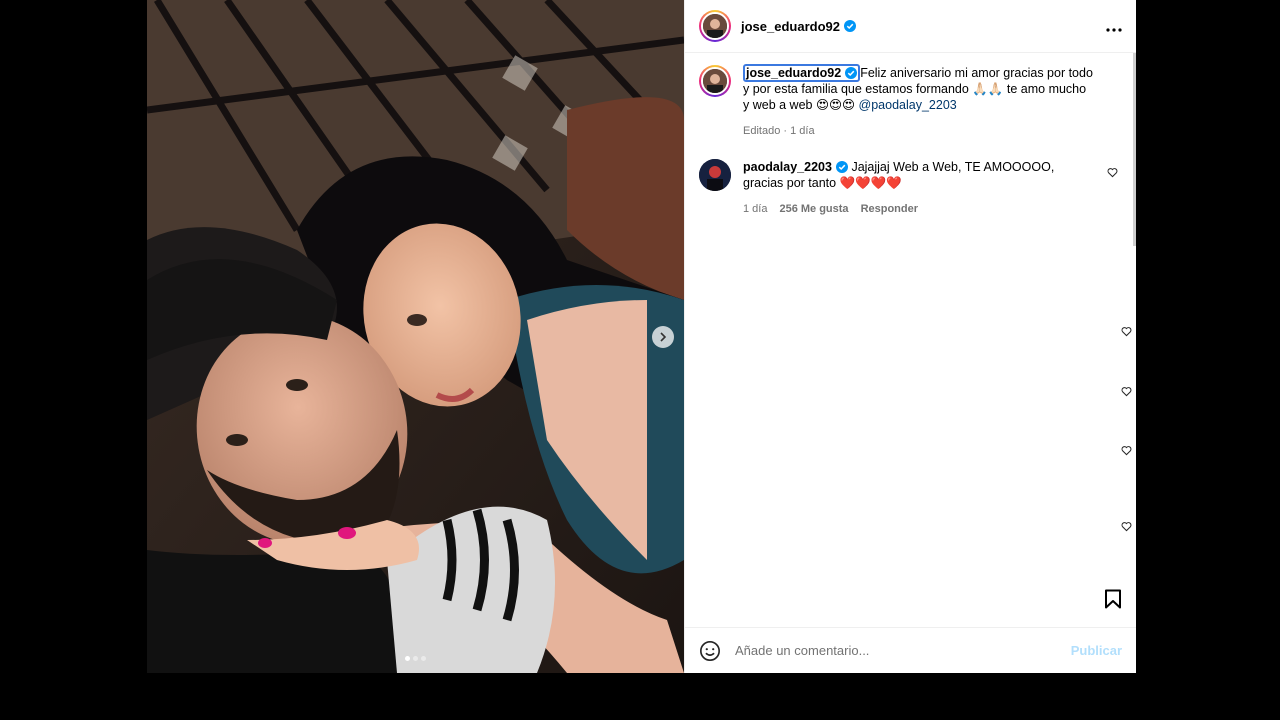 This screenshot has height=720, width=1280. Describe the element at coordinates (919, 209) in the screenshot. I see `comment-meta: 1 día 256 Me gusta Responder` at that location.